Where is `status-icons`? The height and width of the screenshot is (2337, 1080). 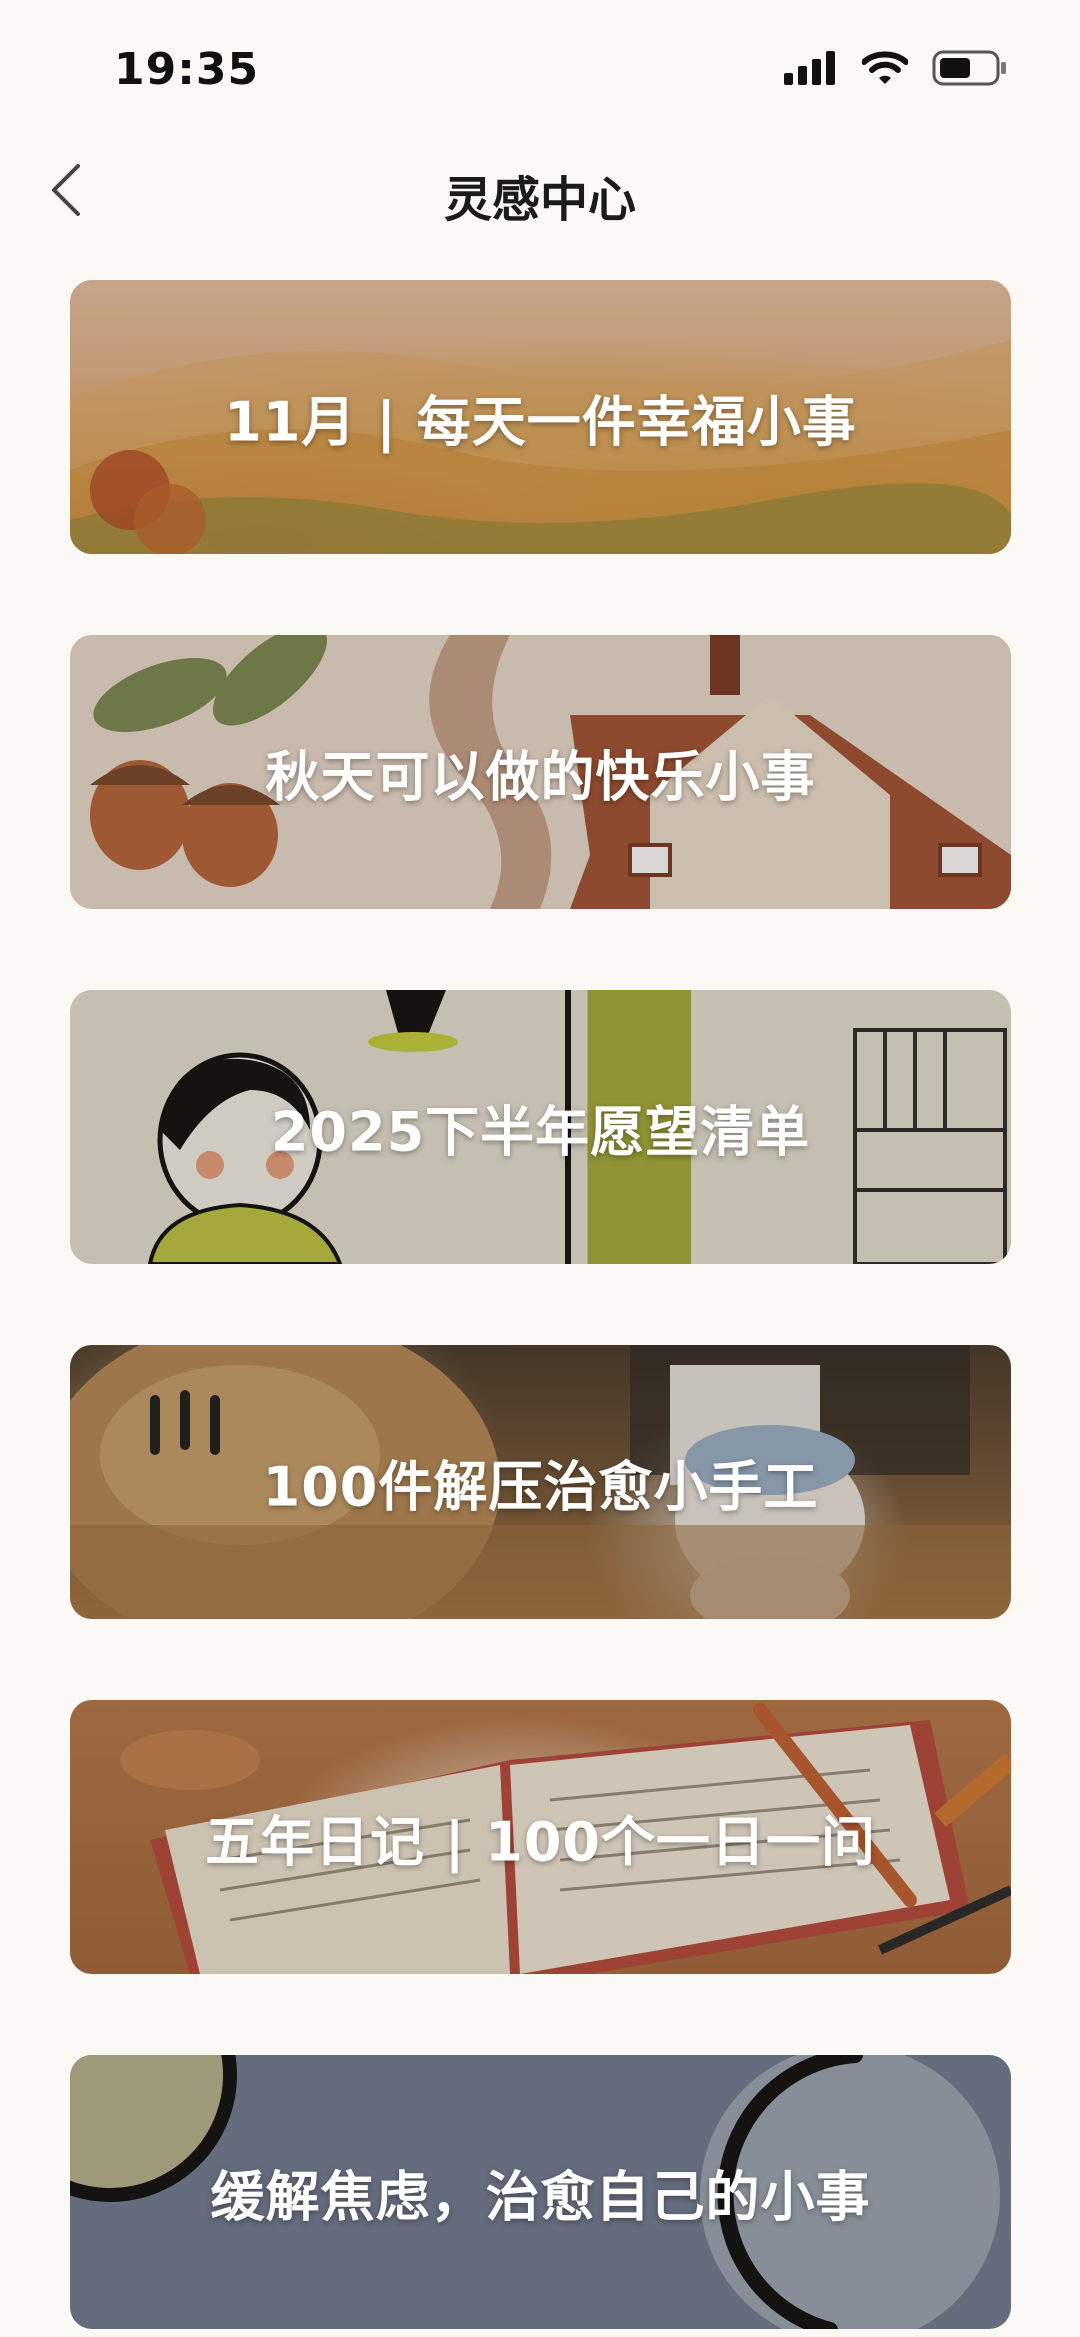 status-icons is located at coordinates (896, 70).